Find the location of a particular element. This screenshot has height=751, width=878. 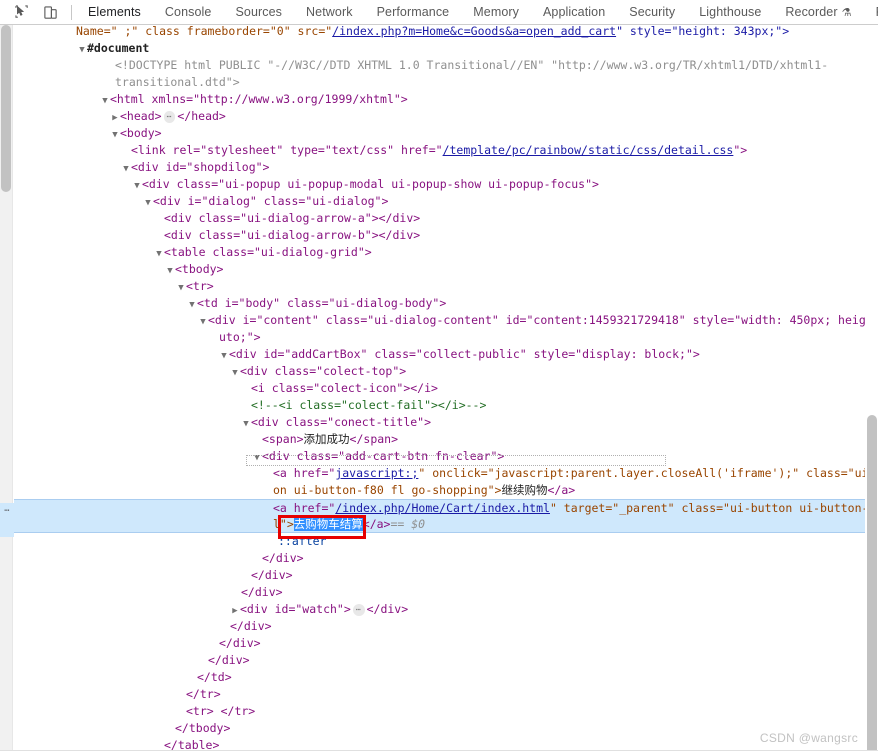

dom-node-close-div-5: </div> is located at coordinates (439, 643).